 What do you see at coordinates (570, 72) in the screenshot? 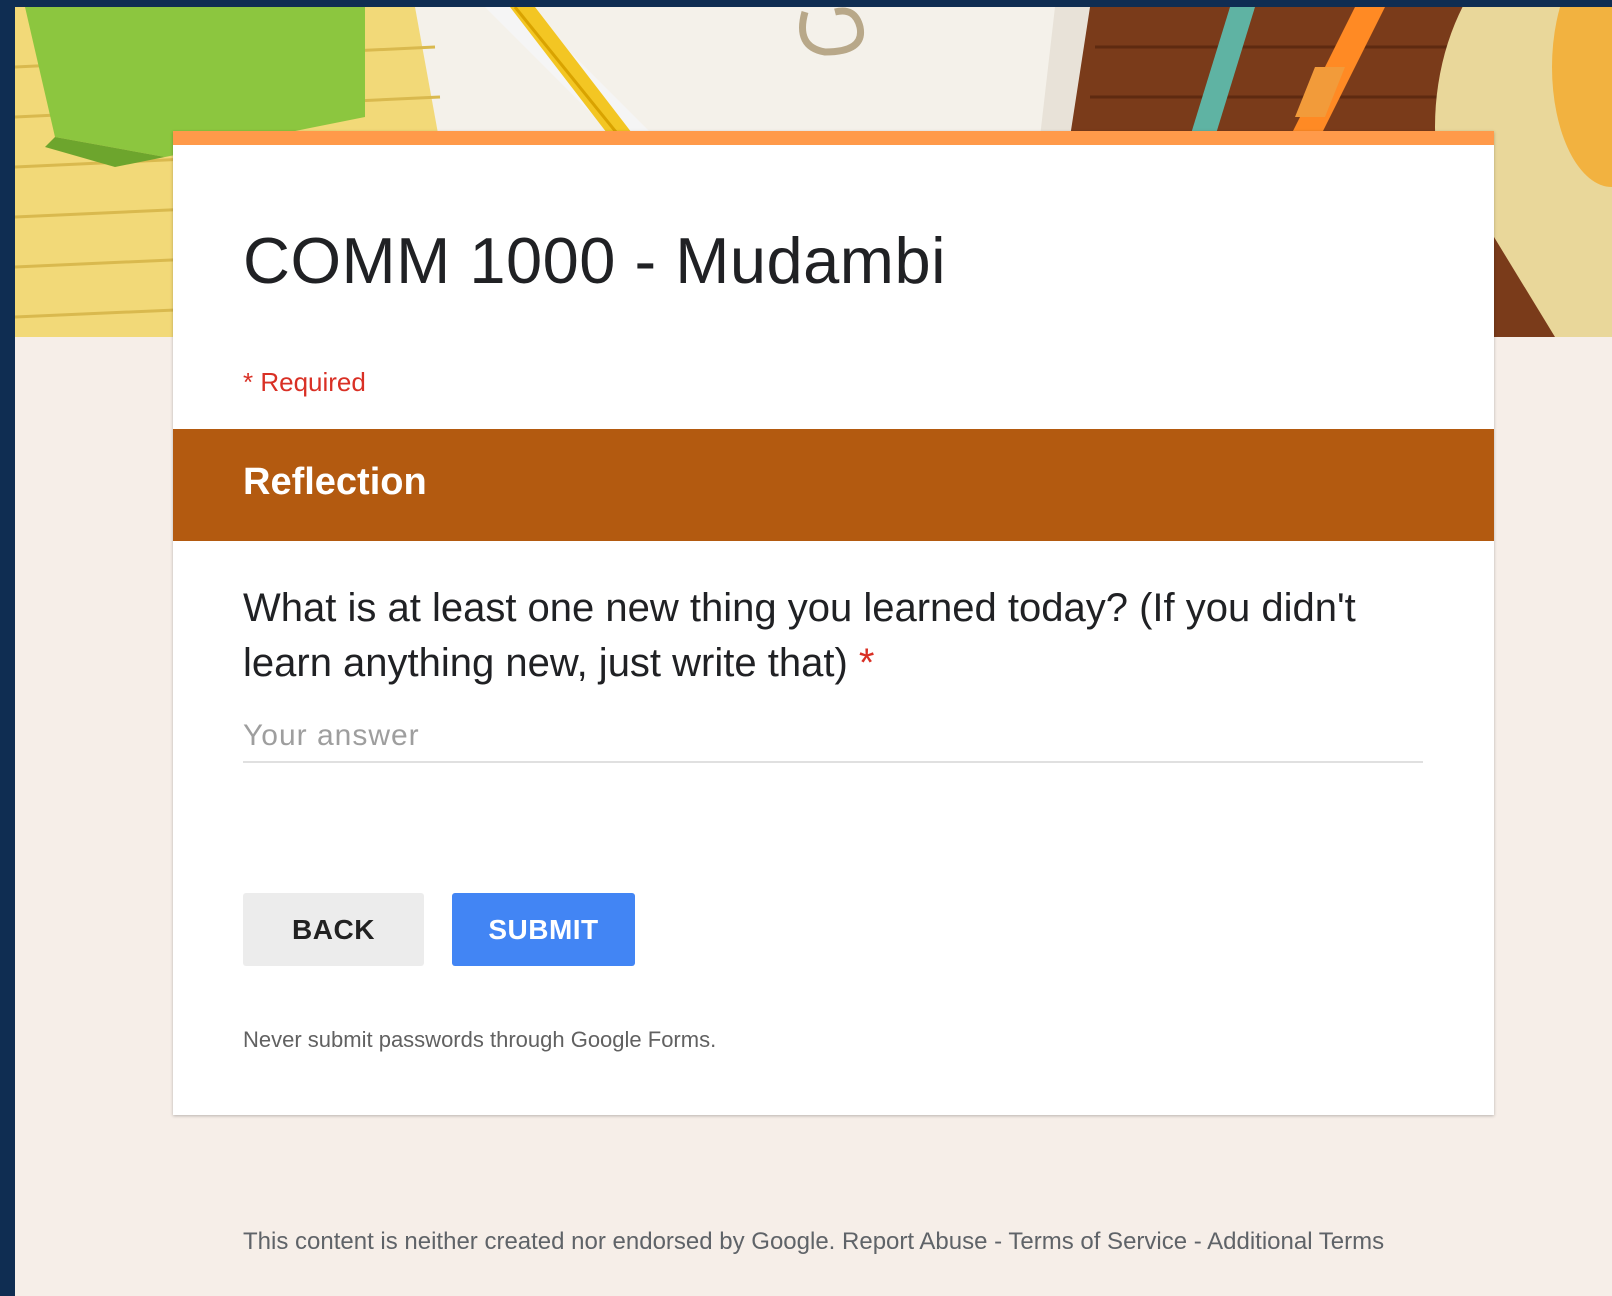
I see `pencil-illustration` at bounding box center [570, 72].